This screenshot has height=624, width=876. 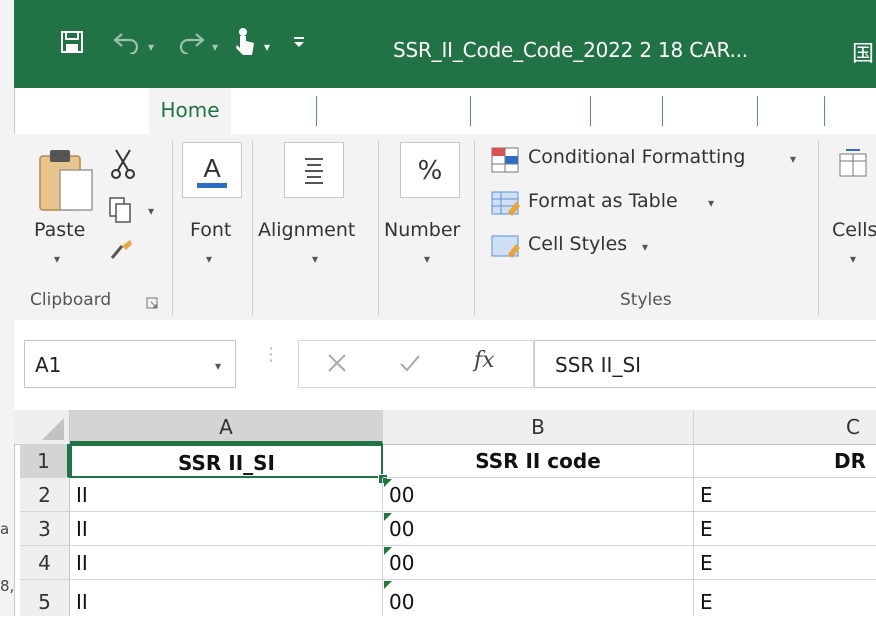 I want to click on cell-a2: II, so click(x=226, y=495).